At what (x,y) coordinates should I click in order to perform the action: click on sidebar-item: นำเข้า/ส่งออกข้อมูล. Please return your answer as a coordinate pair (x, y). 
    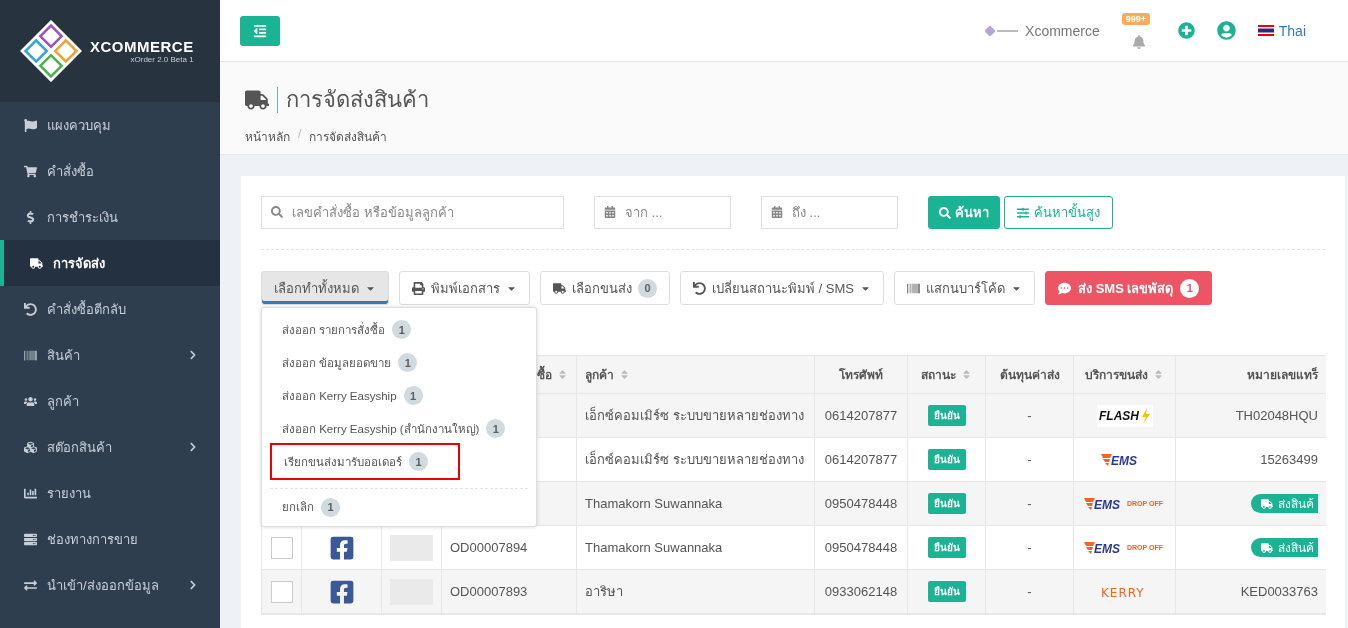
    Looking at the image, I should click on (110, 585).